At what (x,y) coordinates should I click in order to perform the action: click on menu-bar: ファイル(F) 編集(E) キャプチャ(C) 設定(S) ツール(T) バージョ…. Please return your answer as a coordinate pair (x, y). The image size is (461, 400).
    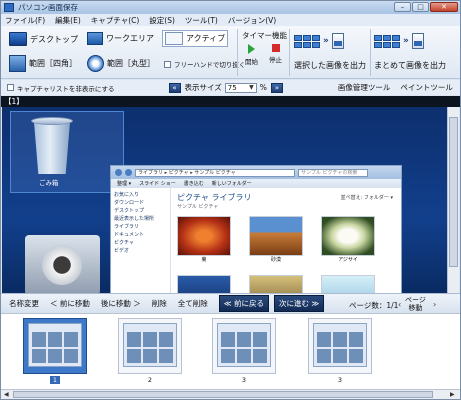
    Looking at the image, I should click on (230, 20).